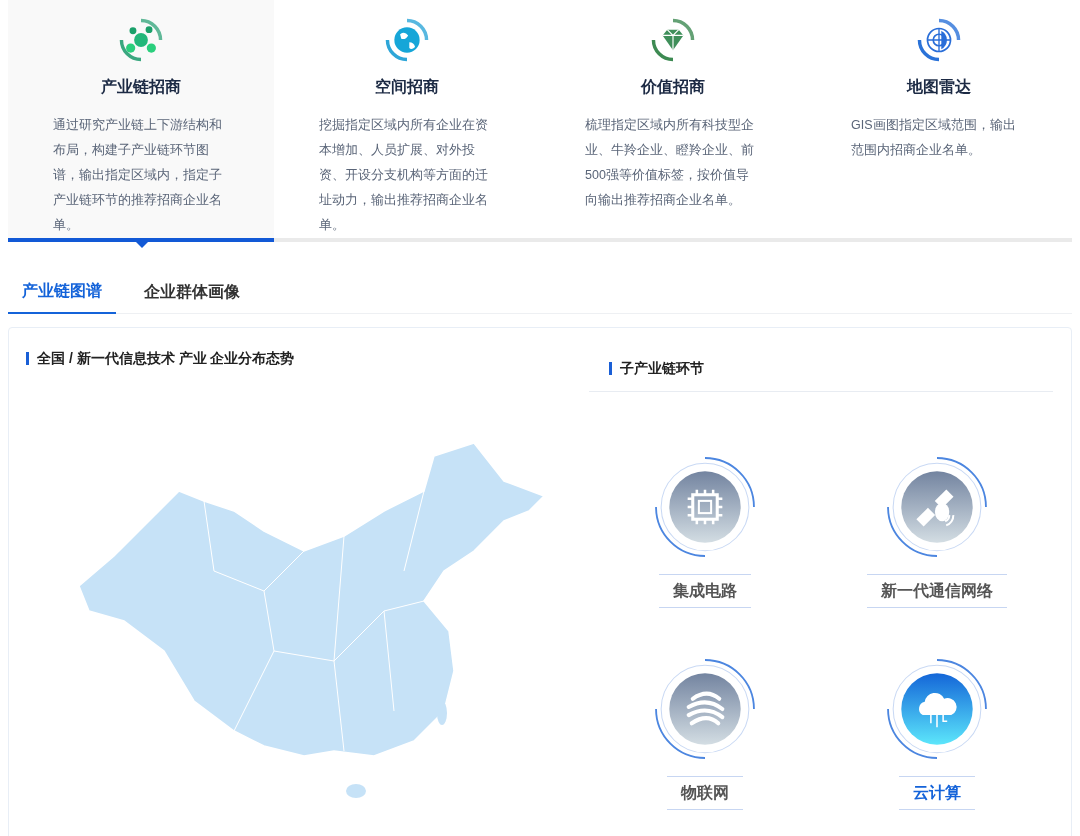  Describe the element at coordinates (670, 163) in the screenshot. I see `feature-description: 梳理指定区域内所有科技型企业、牛羚企业、瞪羚企业、前500强等价值标签，按价值导向输出推荐招商企业名单。` at that location.